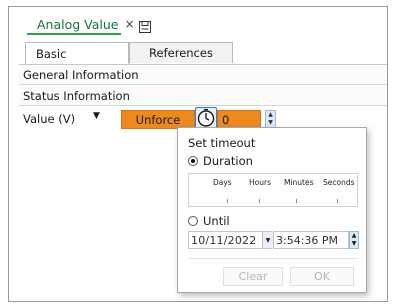  I want to click on popup-divider, so click(273, 258).